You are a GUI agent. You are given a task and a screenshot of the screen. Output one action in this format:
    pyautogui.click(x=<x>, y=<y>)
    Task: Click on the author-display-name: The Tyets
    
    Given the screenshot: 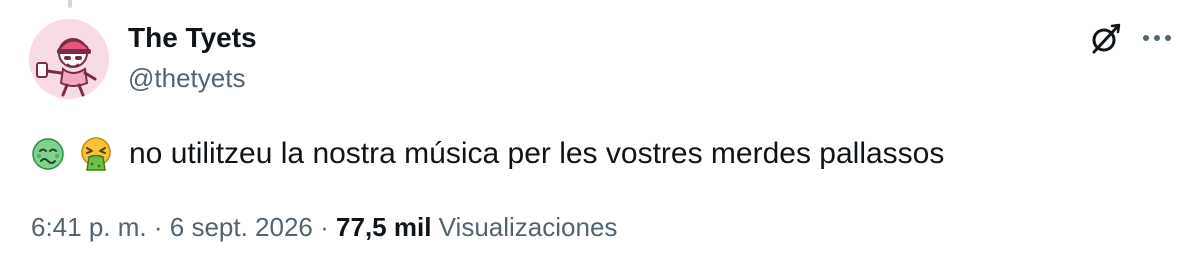 What is the action you would take?
    pyautogui.click(x=192, y=38)
    